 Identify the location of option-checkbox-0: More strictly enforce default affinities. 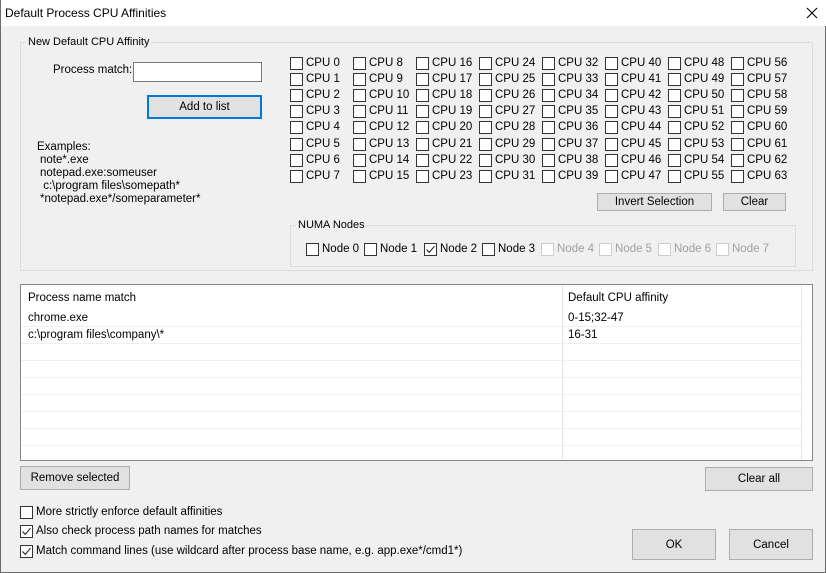
(121, 512).